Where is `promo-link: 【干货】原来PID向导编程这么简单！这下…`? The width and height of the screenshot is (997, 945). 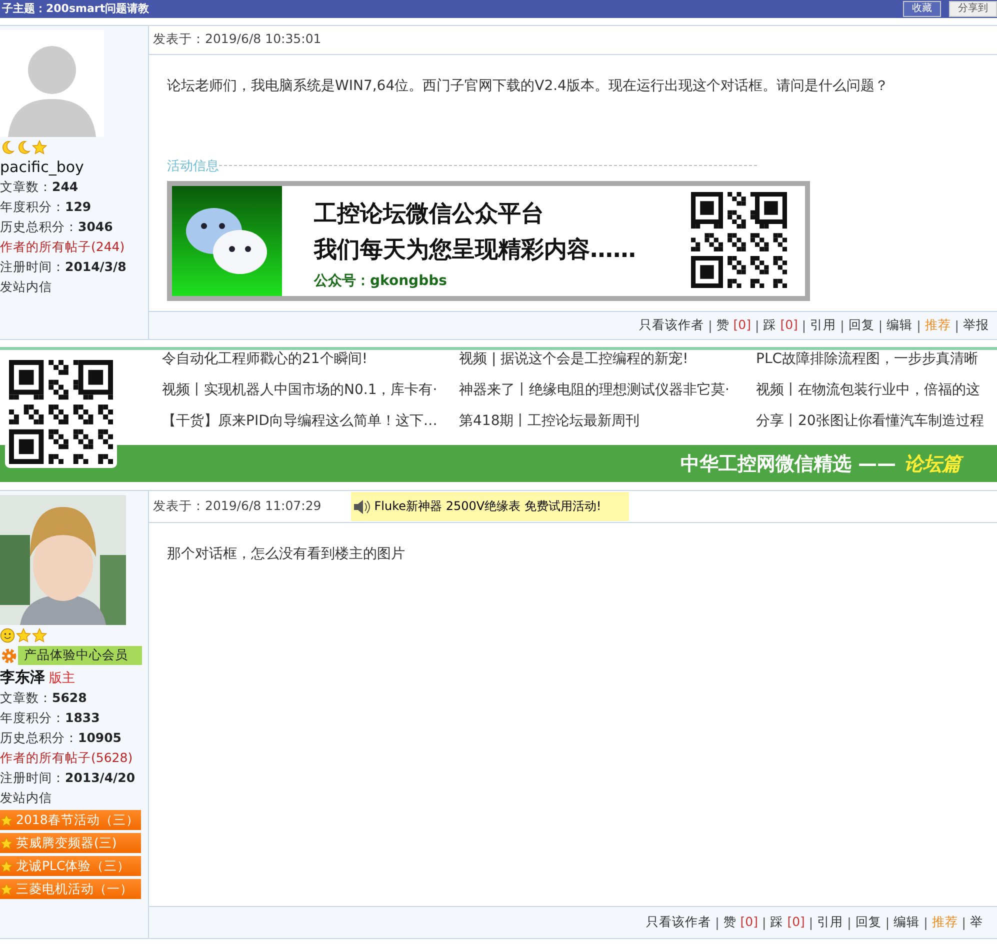 promo-link: 【干货】原来PID向导编程这么简单！这下… is located at coordinates (310, 427).